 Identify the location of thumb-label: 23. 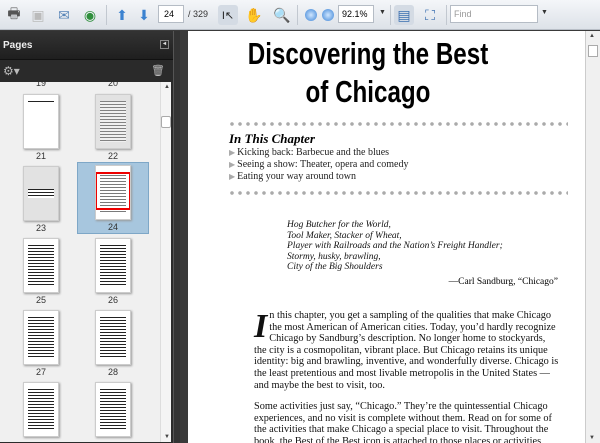
(40, 228).